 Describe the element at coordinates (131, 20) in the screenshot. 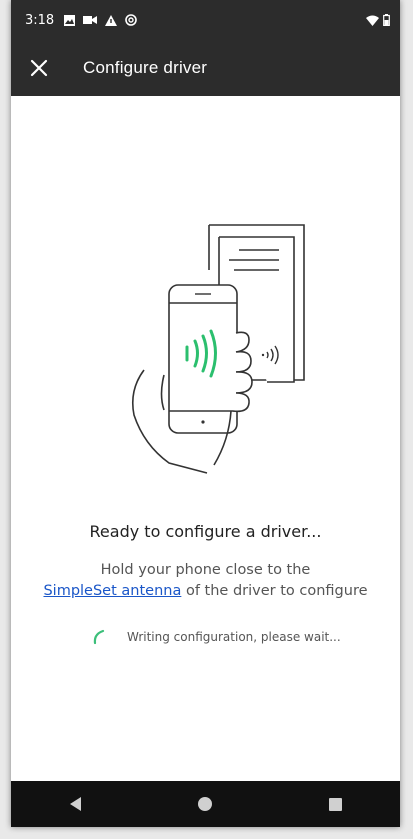

I see `at-sign-icon` at that location.